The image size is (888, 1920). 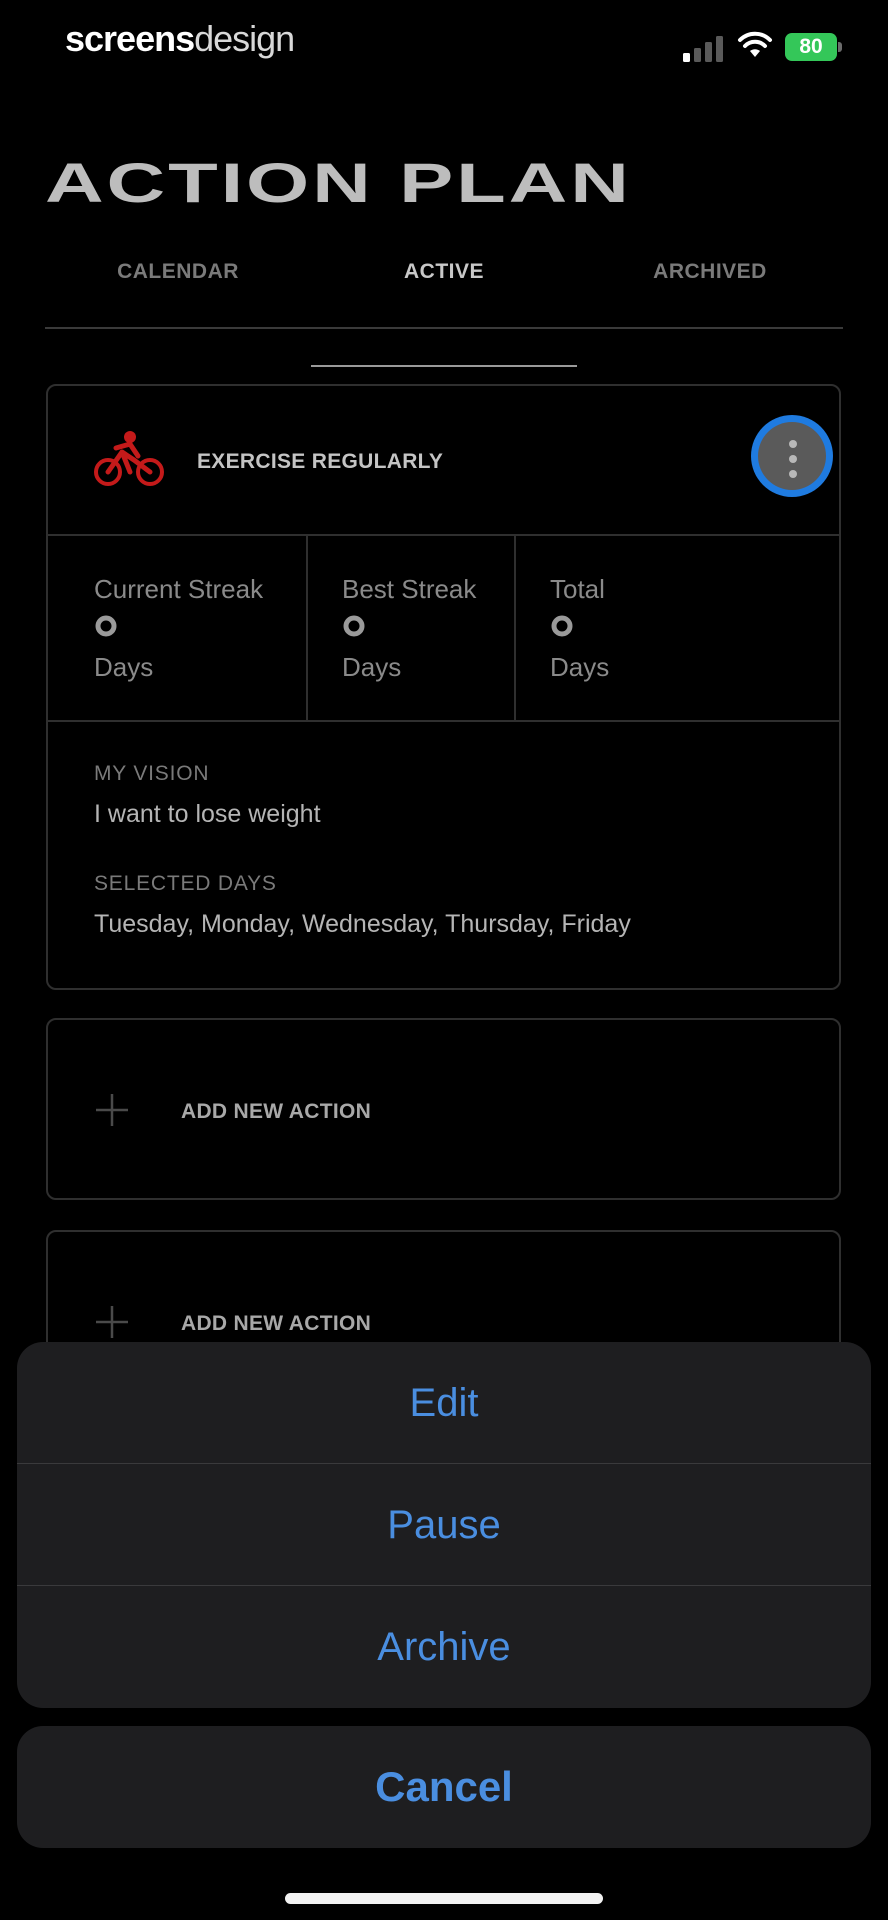 What do you see at coordinates (185, 883) in the screenshot?
I see `selected-days-label: SELECTED DAYS` at bounding box center [185, 883].